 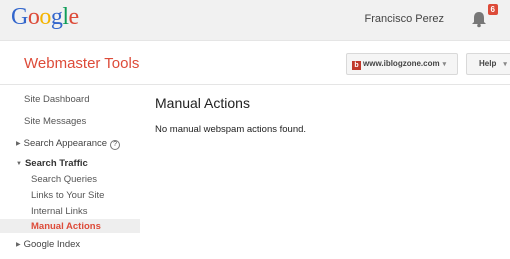 I want to click on sidebar-item-manual-actions: Manual Actions, so click(x=66, y=226).